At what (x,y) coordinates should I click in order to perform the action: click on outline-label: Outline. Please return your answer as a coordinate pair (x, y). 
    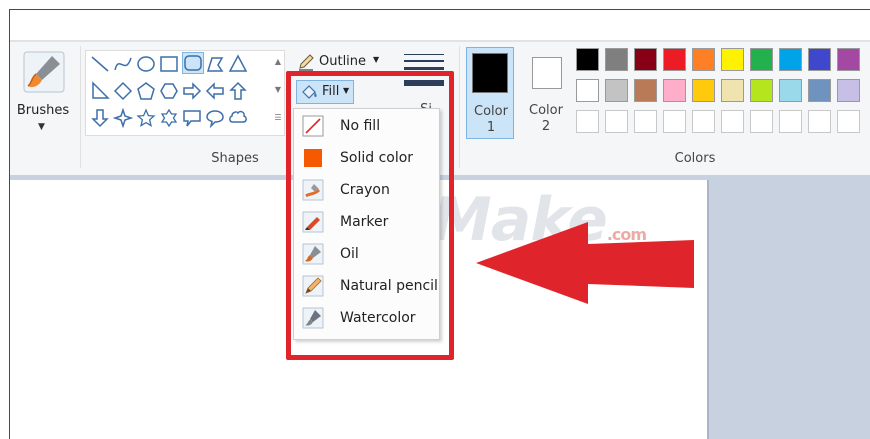
    Looking at the image, I should click on (343, 61).